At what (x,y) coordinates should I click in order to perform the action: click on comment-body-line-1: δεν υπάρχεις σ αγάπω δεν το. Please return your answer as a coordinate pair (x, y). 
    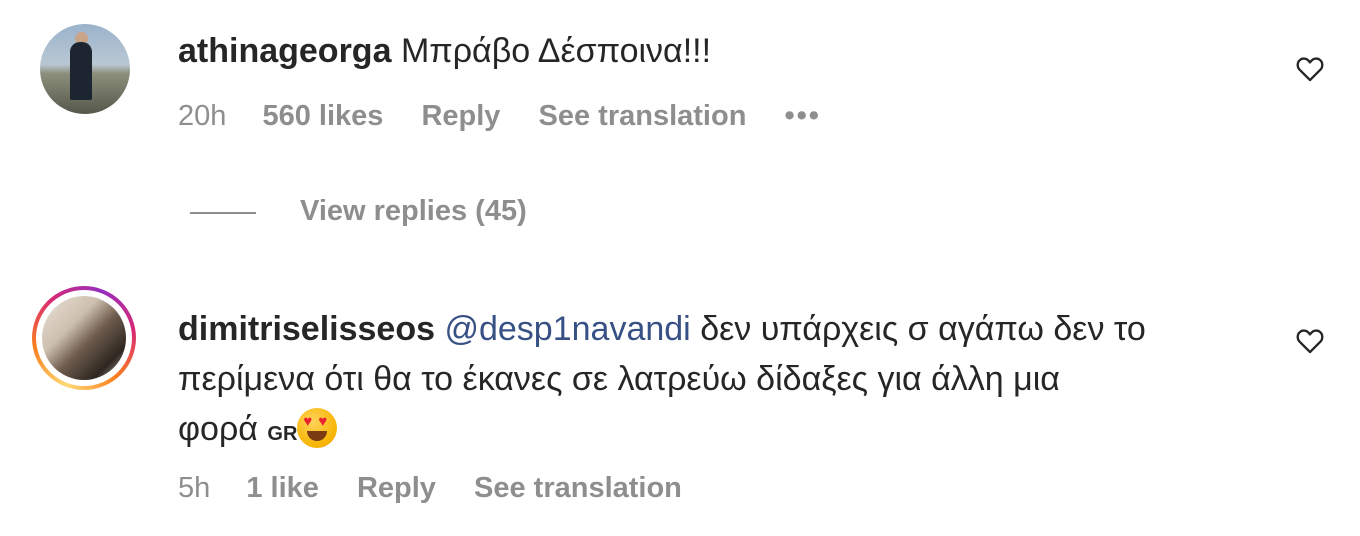
    Looking at the image, I should click on (923, 329).